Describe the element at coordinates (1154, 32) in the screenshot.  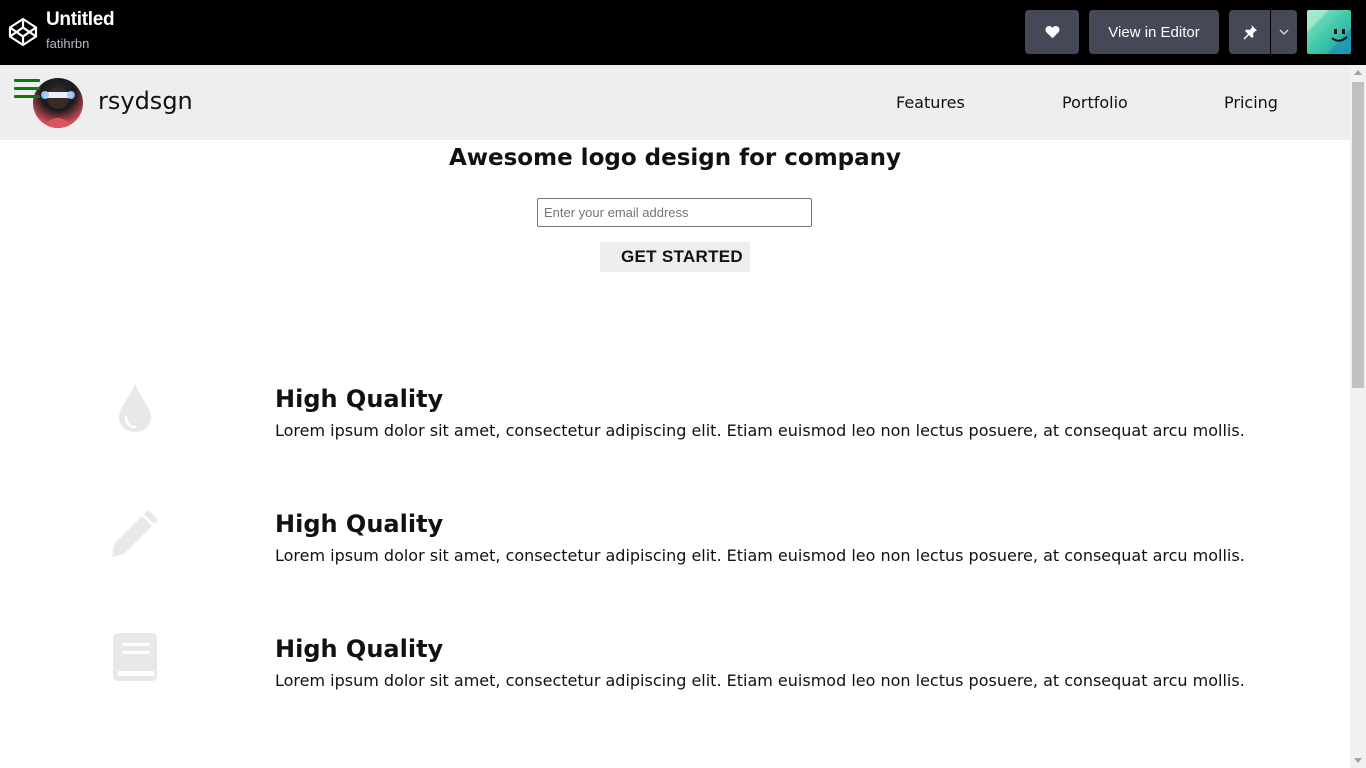
I see `view-in-editor-button: View in Editor` at that location.